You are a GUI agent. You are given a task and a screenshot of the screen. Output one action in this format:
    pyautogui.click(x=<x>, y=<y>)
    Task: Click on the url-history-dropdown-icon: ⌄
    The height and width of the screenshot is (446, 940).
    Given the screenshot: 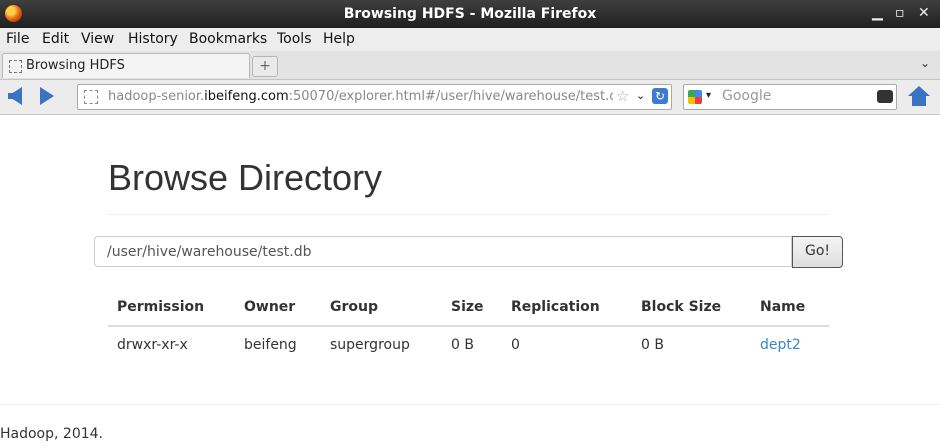 What is the action you would take?
    pyautogui.click(x=640, y=95)
    